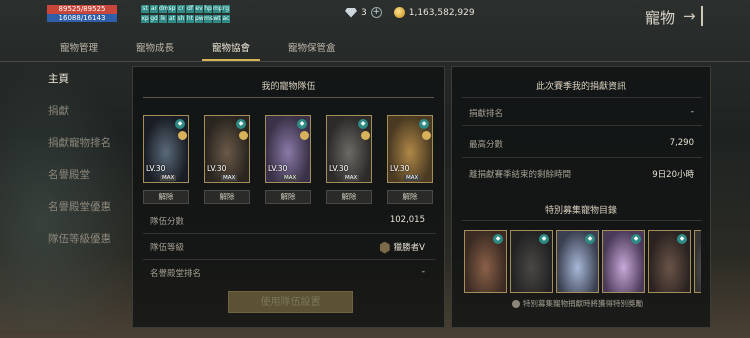  Describe the element at coordinates (226, 9) in the screenshot. I see `buff-icon: rg` at that location.